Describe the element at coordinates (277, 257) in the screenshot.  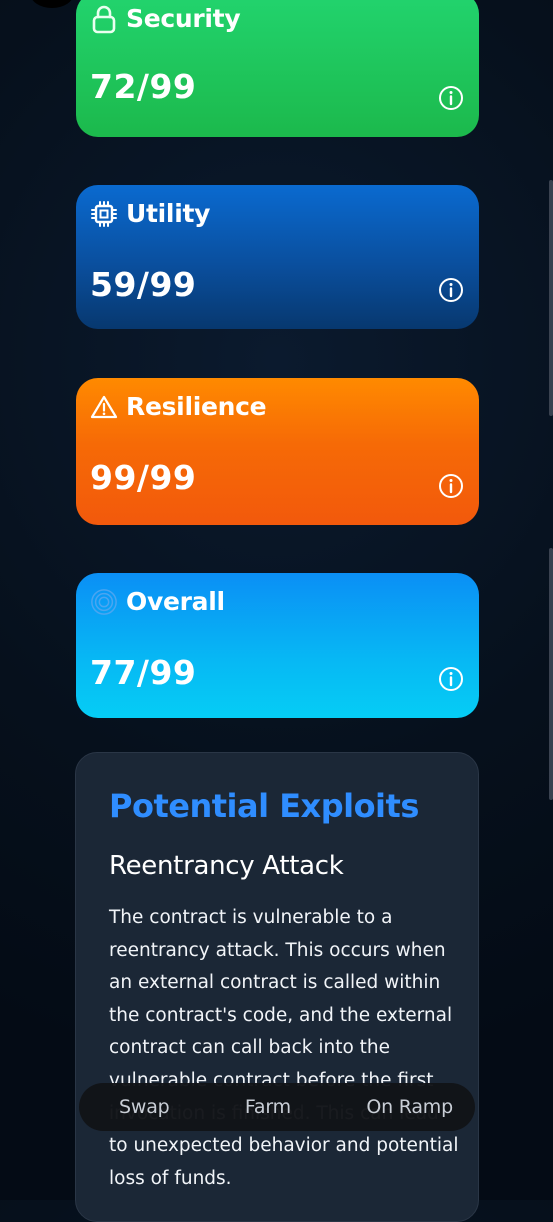
I see `utility-score-card: Utility 59/99` at that location.